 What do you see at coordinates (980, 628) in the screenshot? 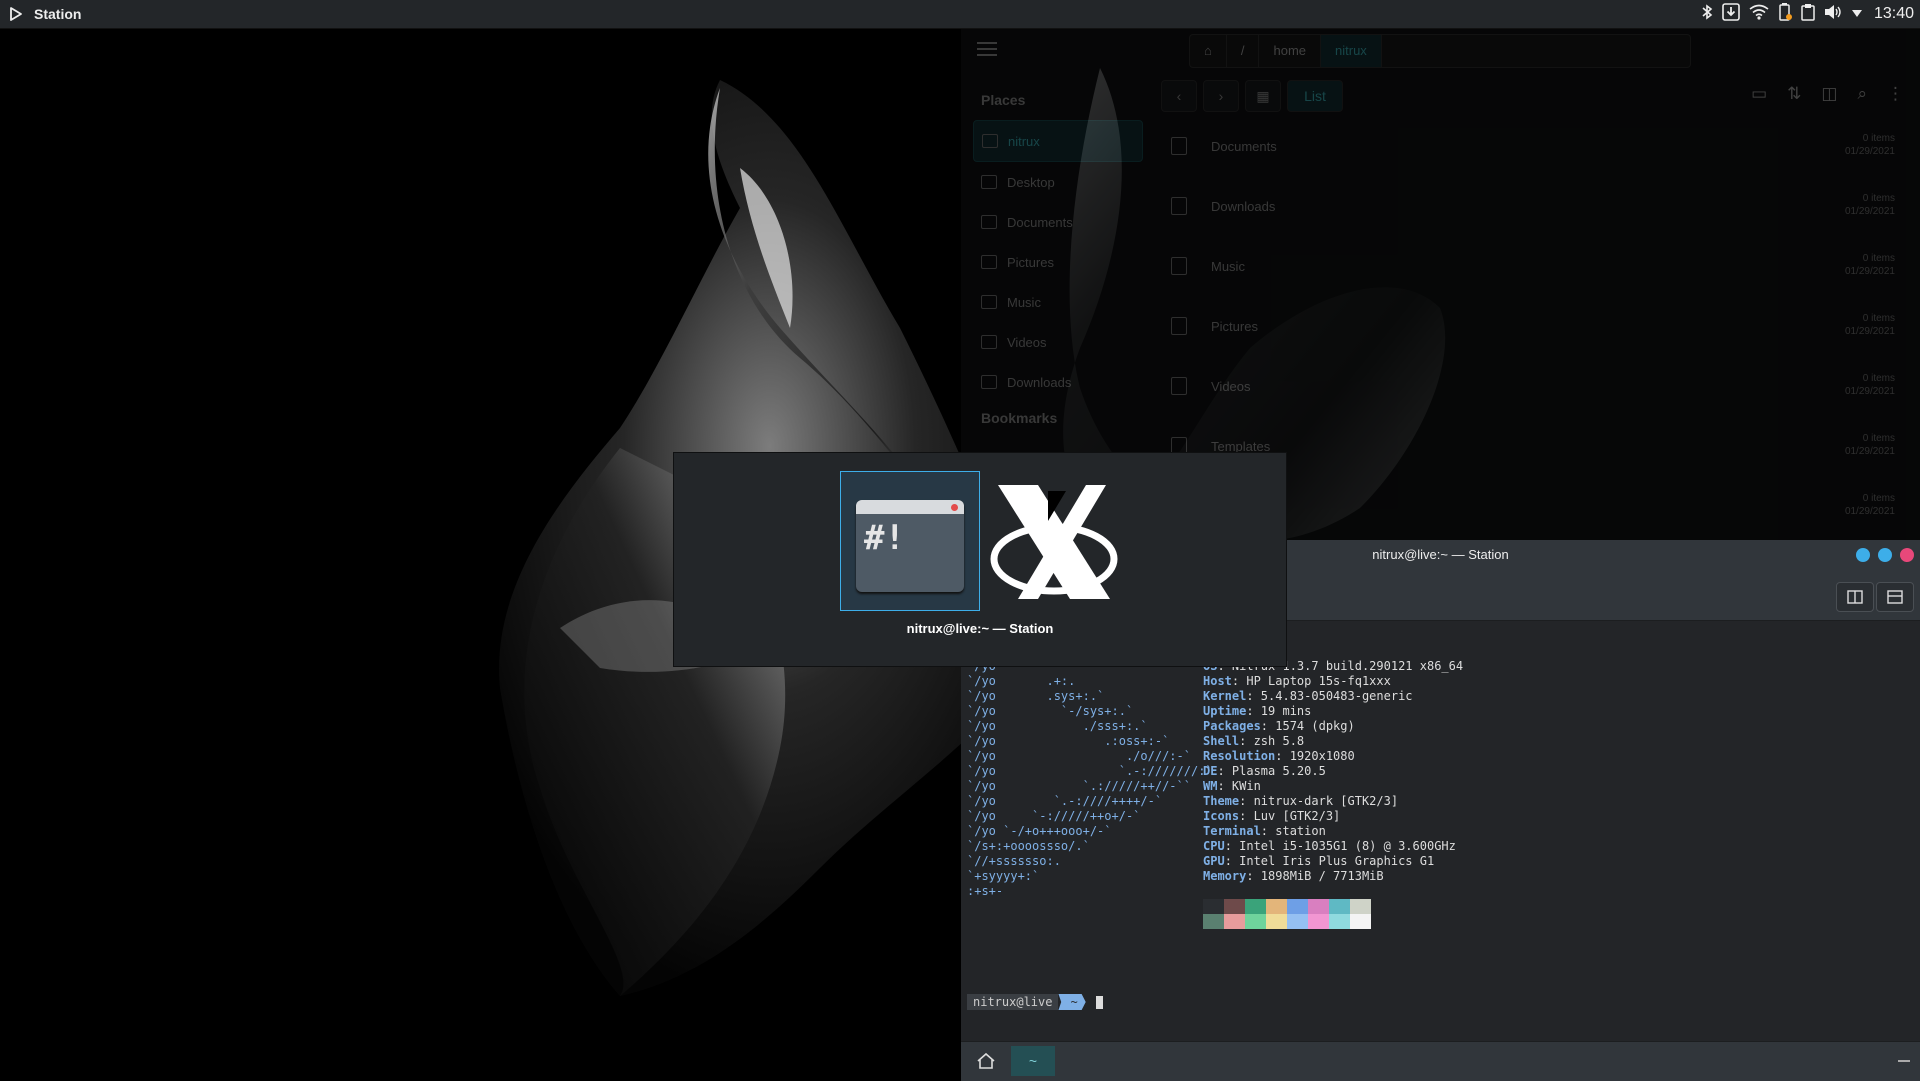
I see `switcher-window-title: nitrux@live:~ — Station` at bounding box center [980, 628].